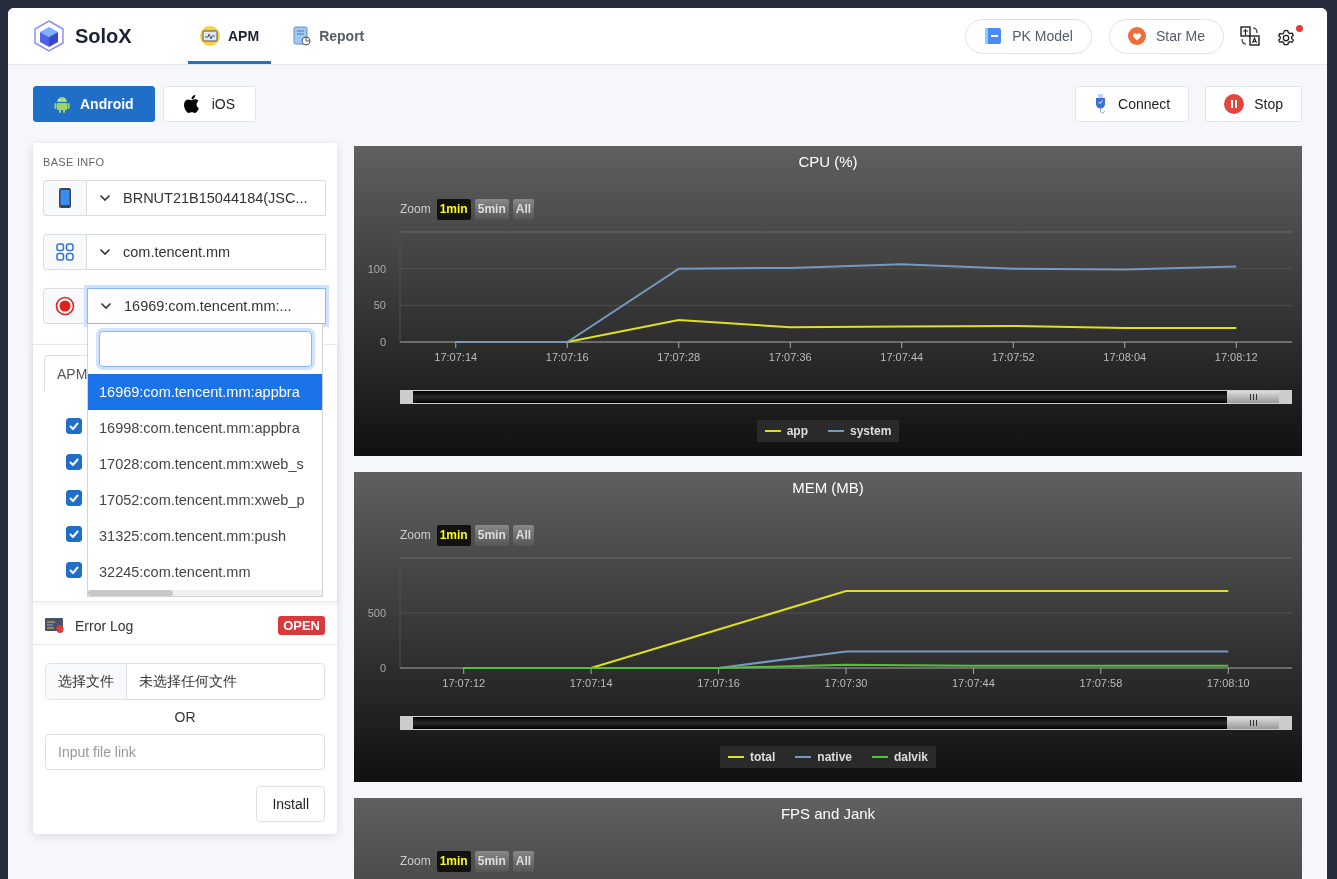 The height and width of the screenshot is (879, 1337). I want to click on pk-icon, so click(993, 36).